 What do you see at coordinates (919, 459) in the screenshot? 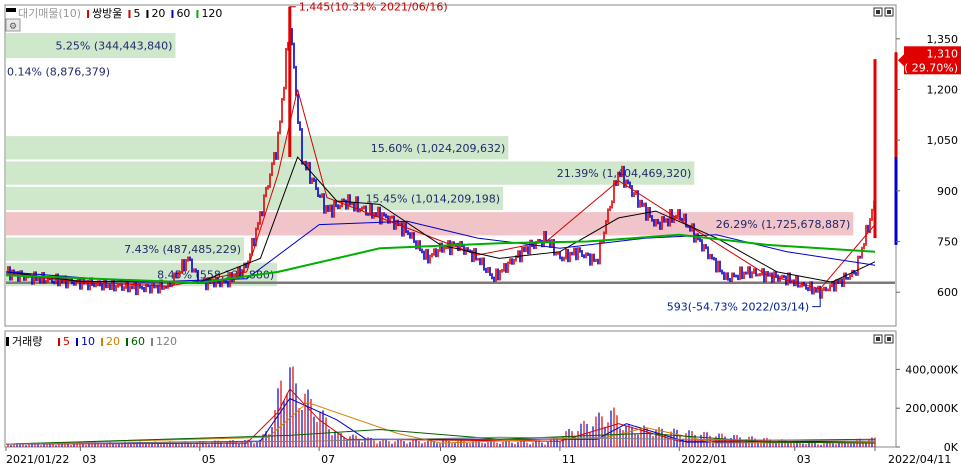
I see `x-label-8: 2022/04/11` at bounding box center [919, 459].